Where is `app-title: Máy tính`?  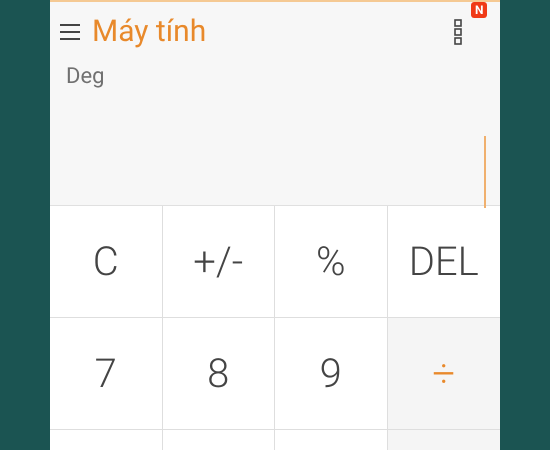
app-title: Máy tính is located at coordinates (149, 32).